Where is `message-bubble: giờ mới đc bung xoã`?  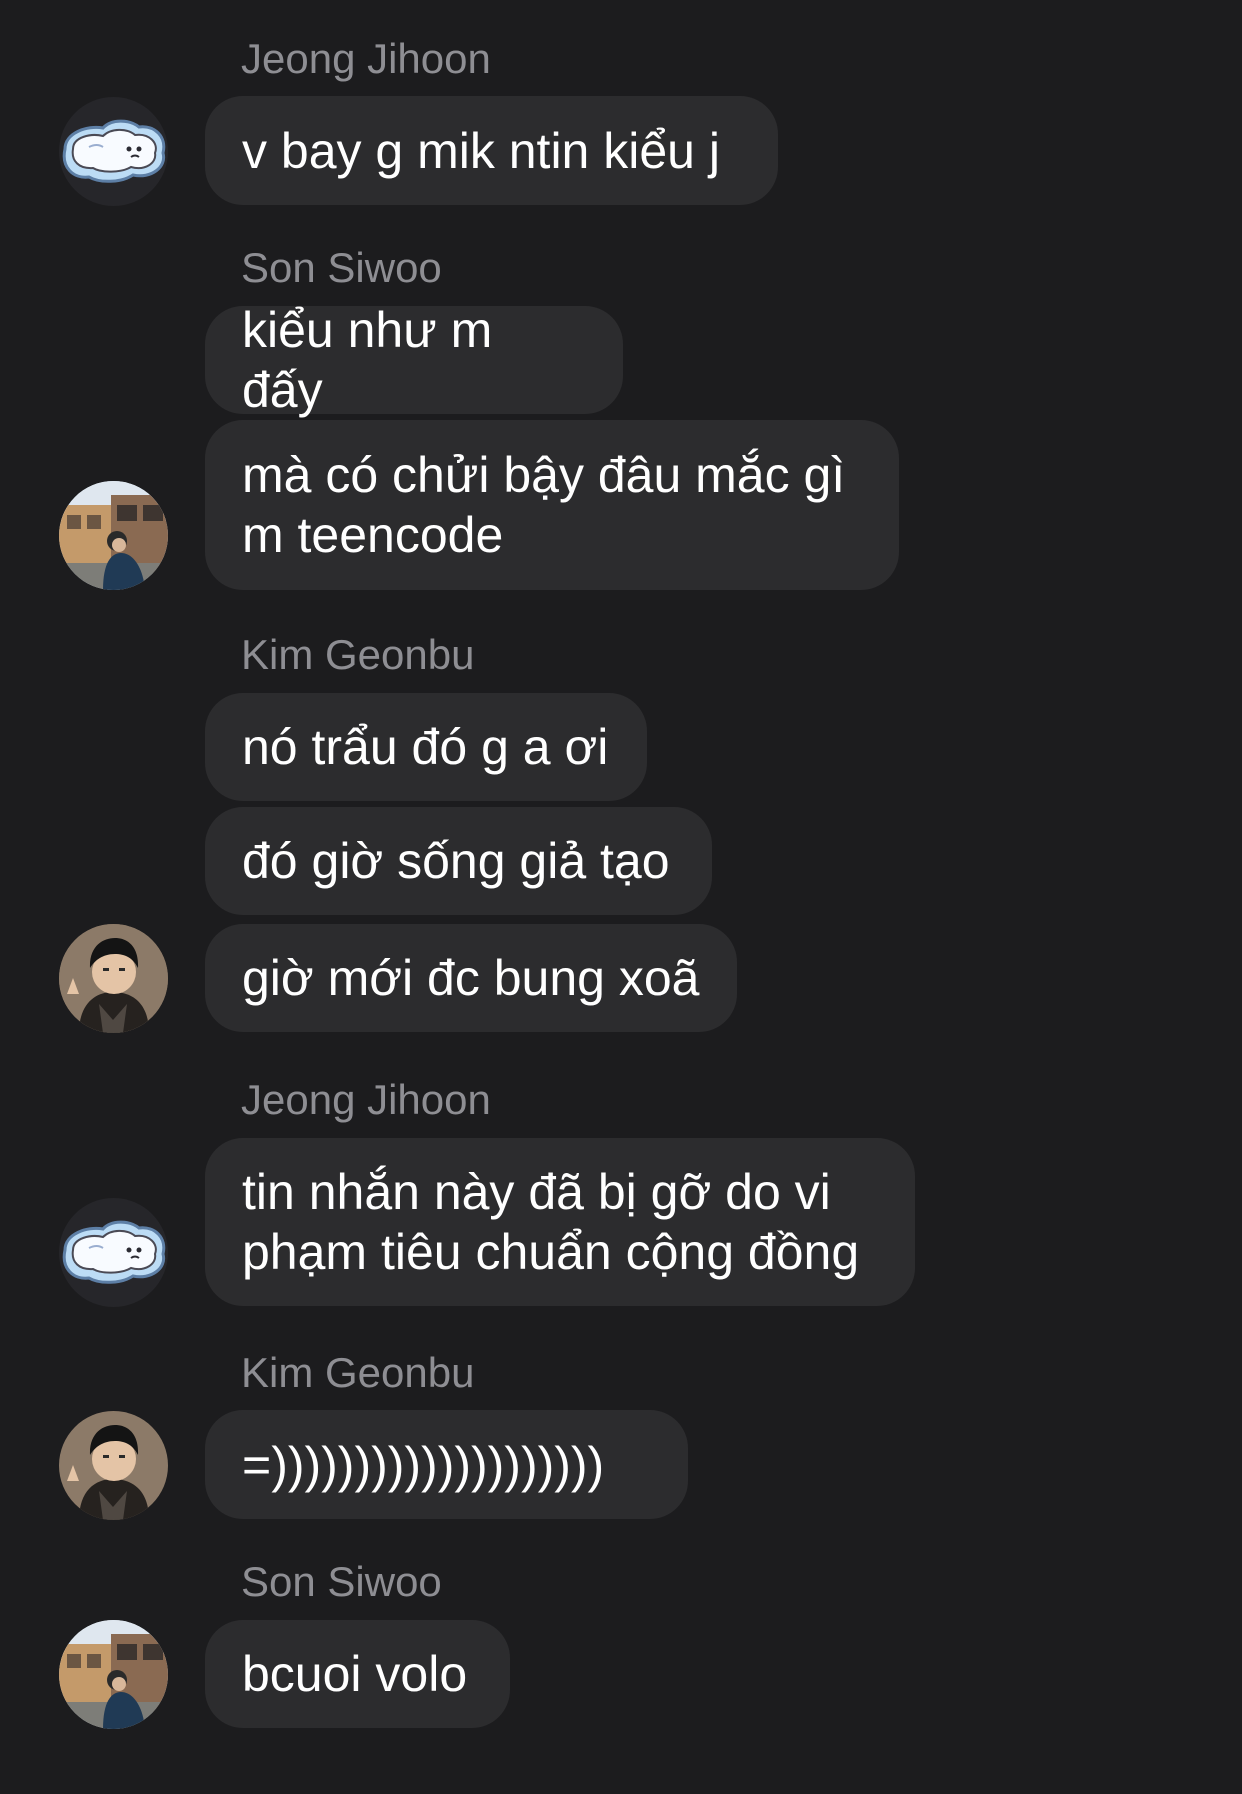
message-bubble: giờ mới đc bung xoã is located at coordinates (471, 978).